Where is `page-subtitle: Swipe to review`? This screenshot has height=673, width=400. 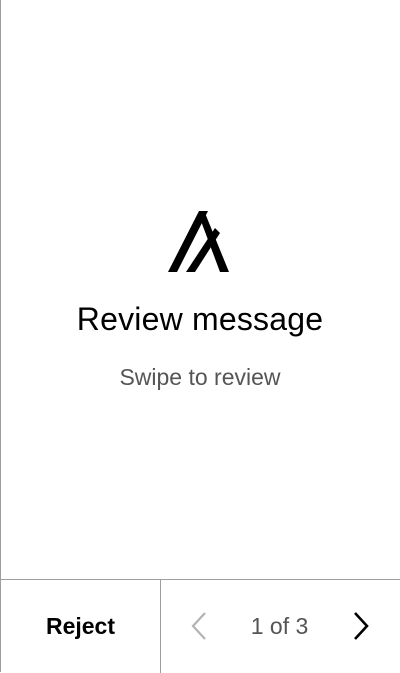
page-subtitle: Swipe to review is located at coordinates (200, 377).